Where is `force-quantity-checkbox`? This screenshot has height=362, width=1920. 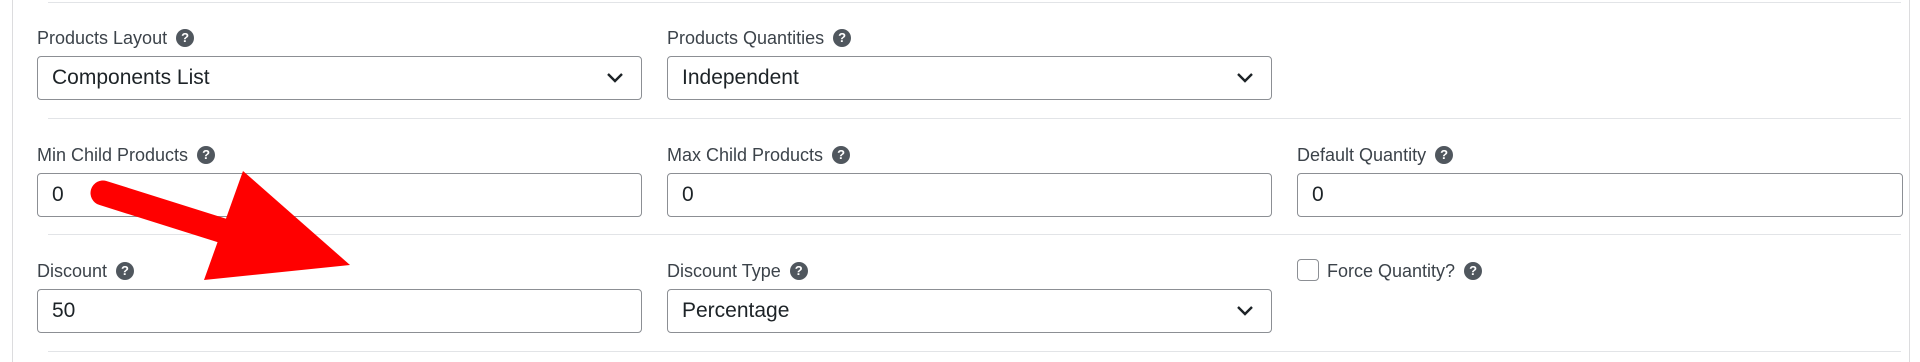
force-quantity-checkbox is located at coordinates (1308, 270).